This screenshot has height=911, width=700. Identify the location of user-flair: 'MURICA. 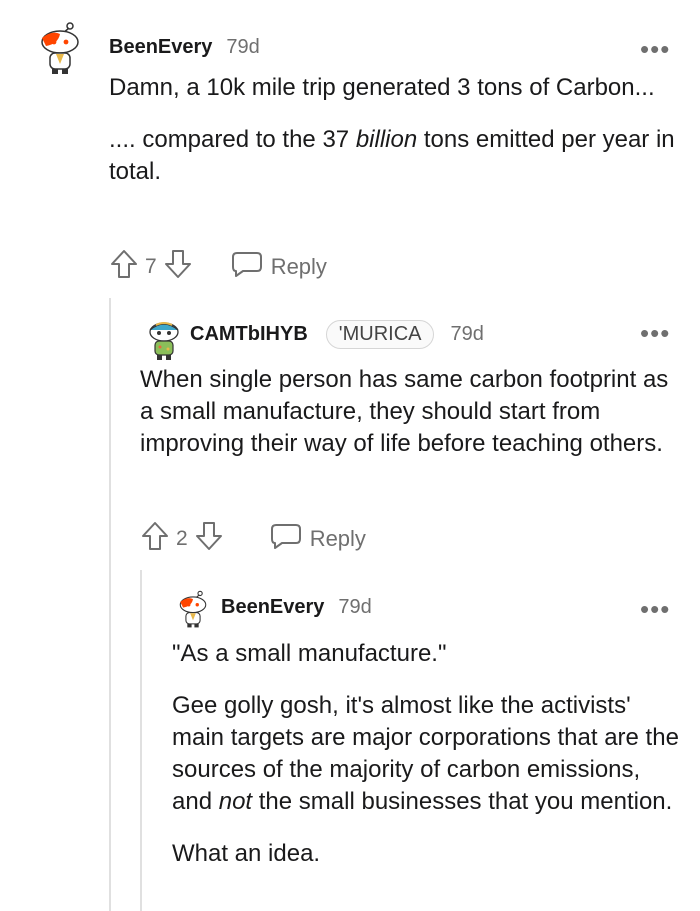
(380, 334).